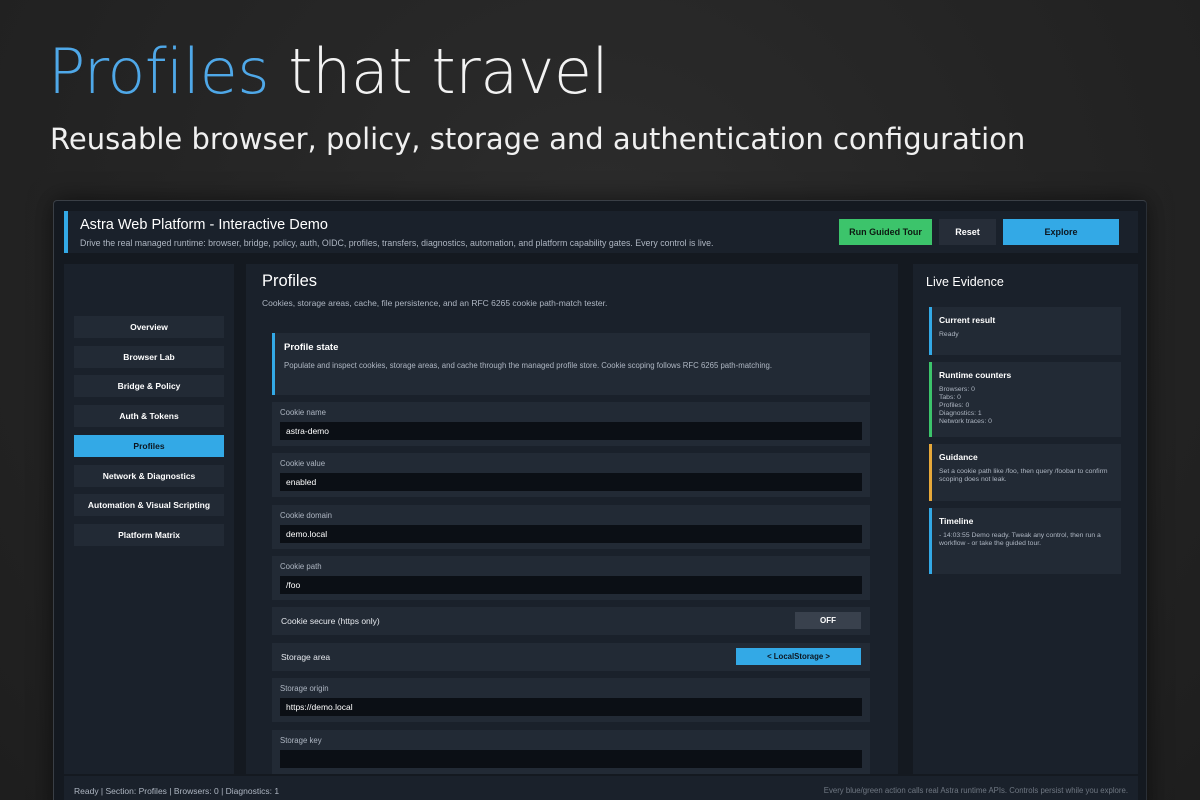  I want to click on sidebar-item-bridge-policy: Bridge & Policy, so click(149, 386).